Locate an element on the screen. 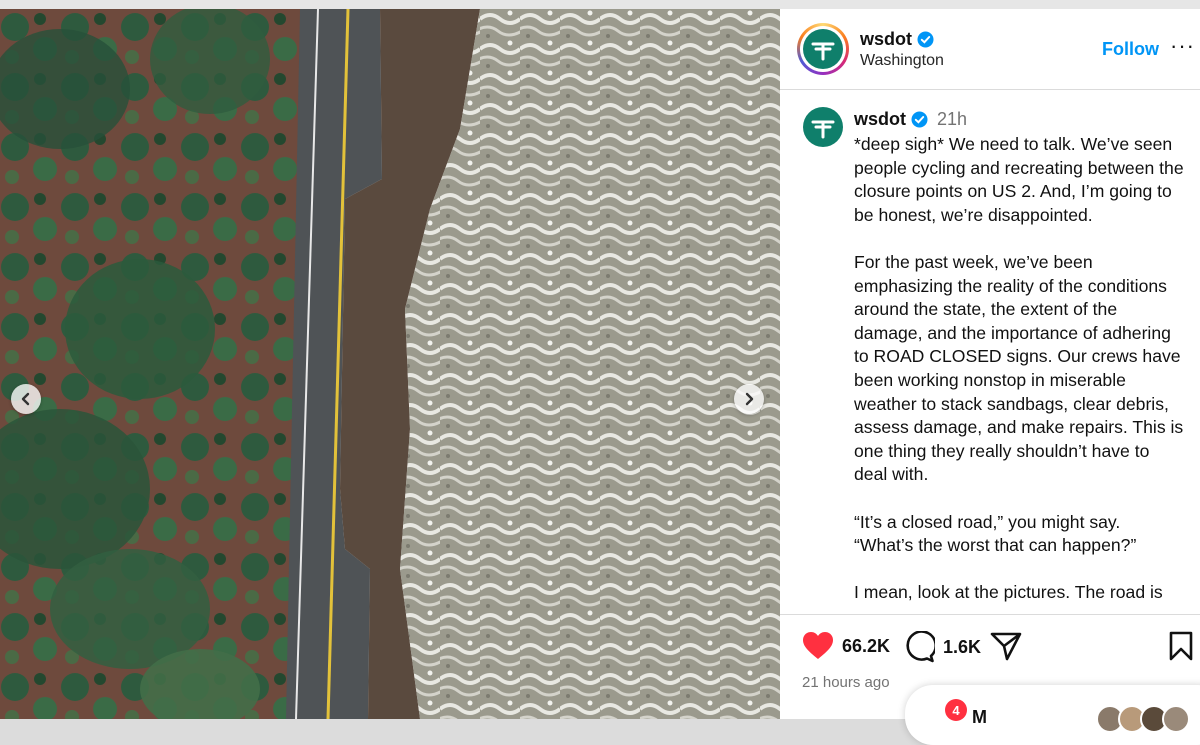 This screenshot has height=745, width=1200. save-group is located at coordinates (1181, 646).